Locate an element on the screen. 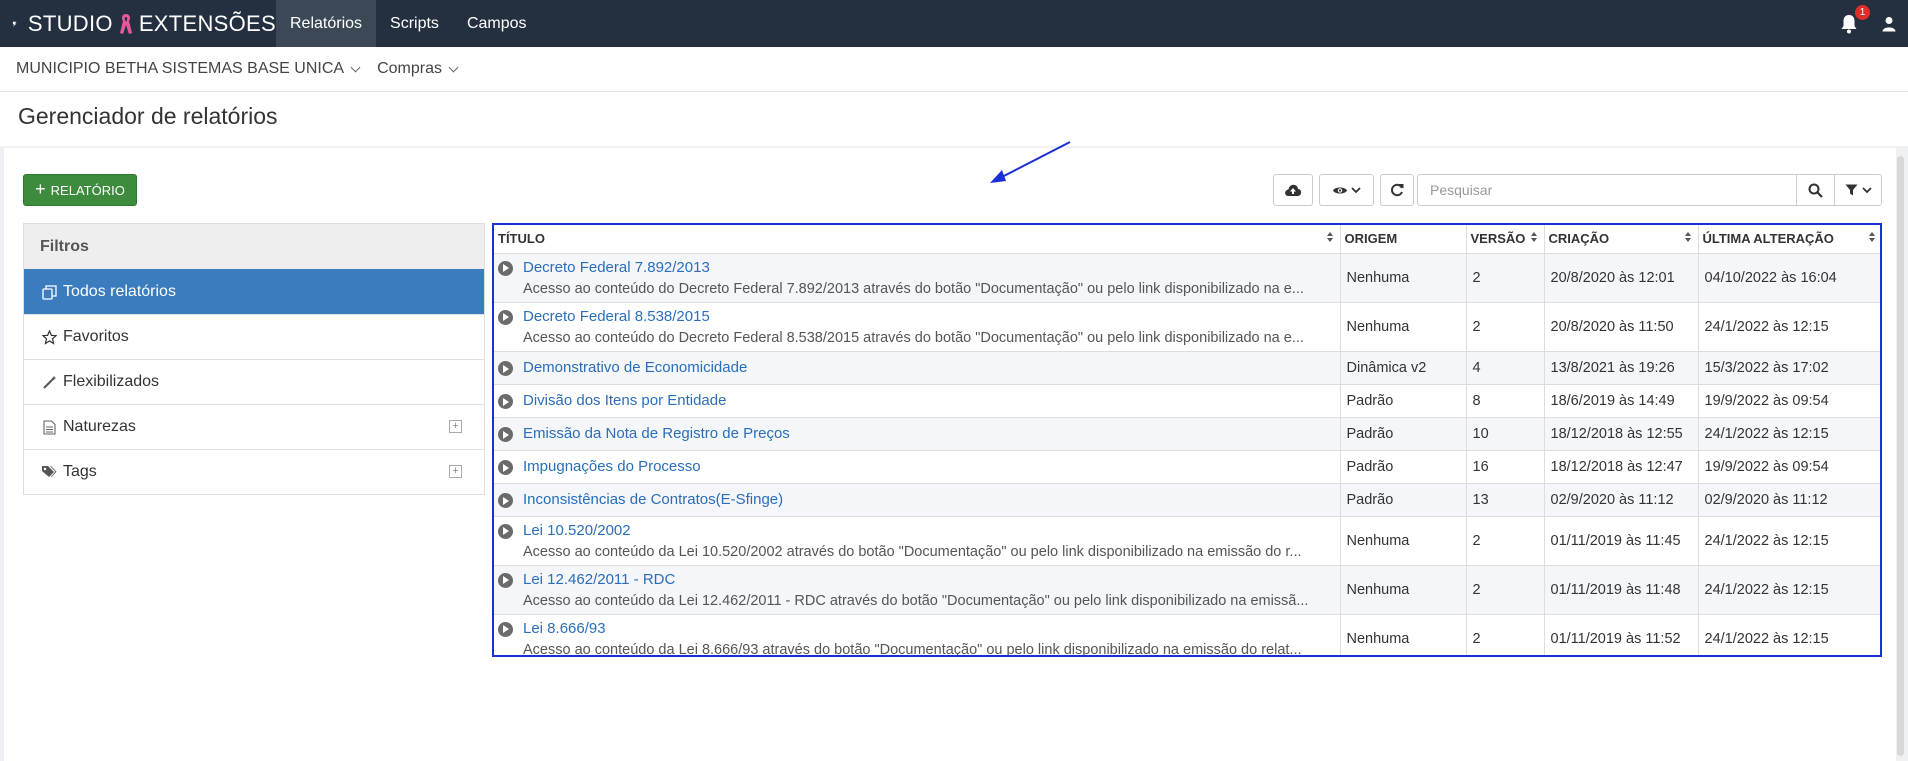 This screenshot has height=761, width=1908. column-header-titulo: TÍTULO is located at coordinates (917, 239).